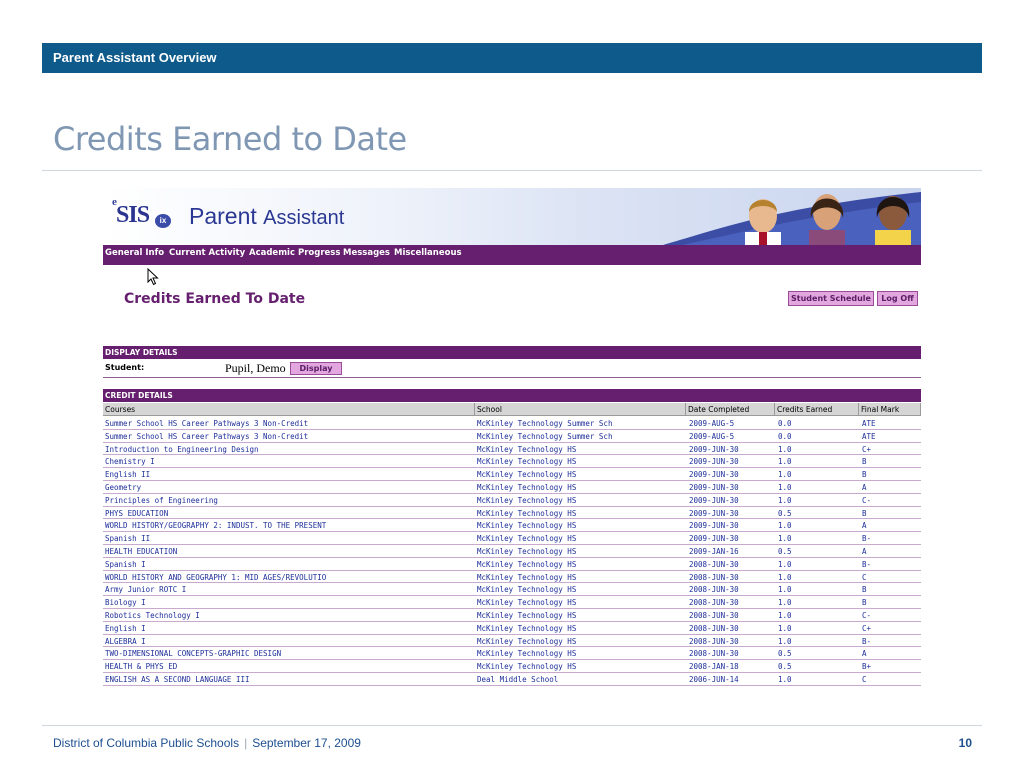  I want to click on column-header-school: School, so click(580, 409).